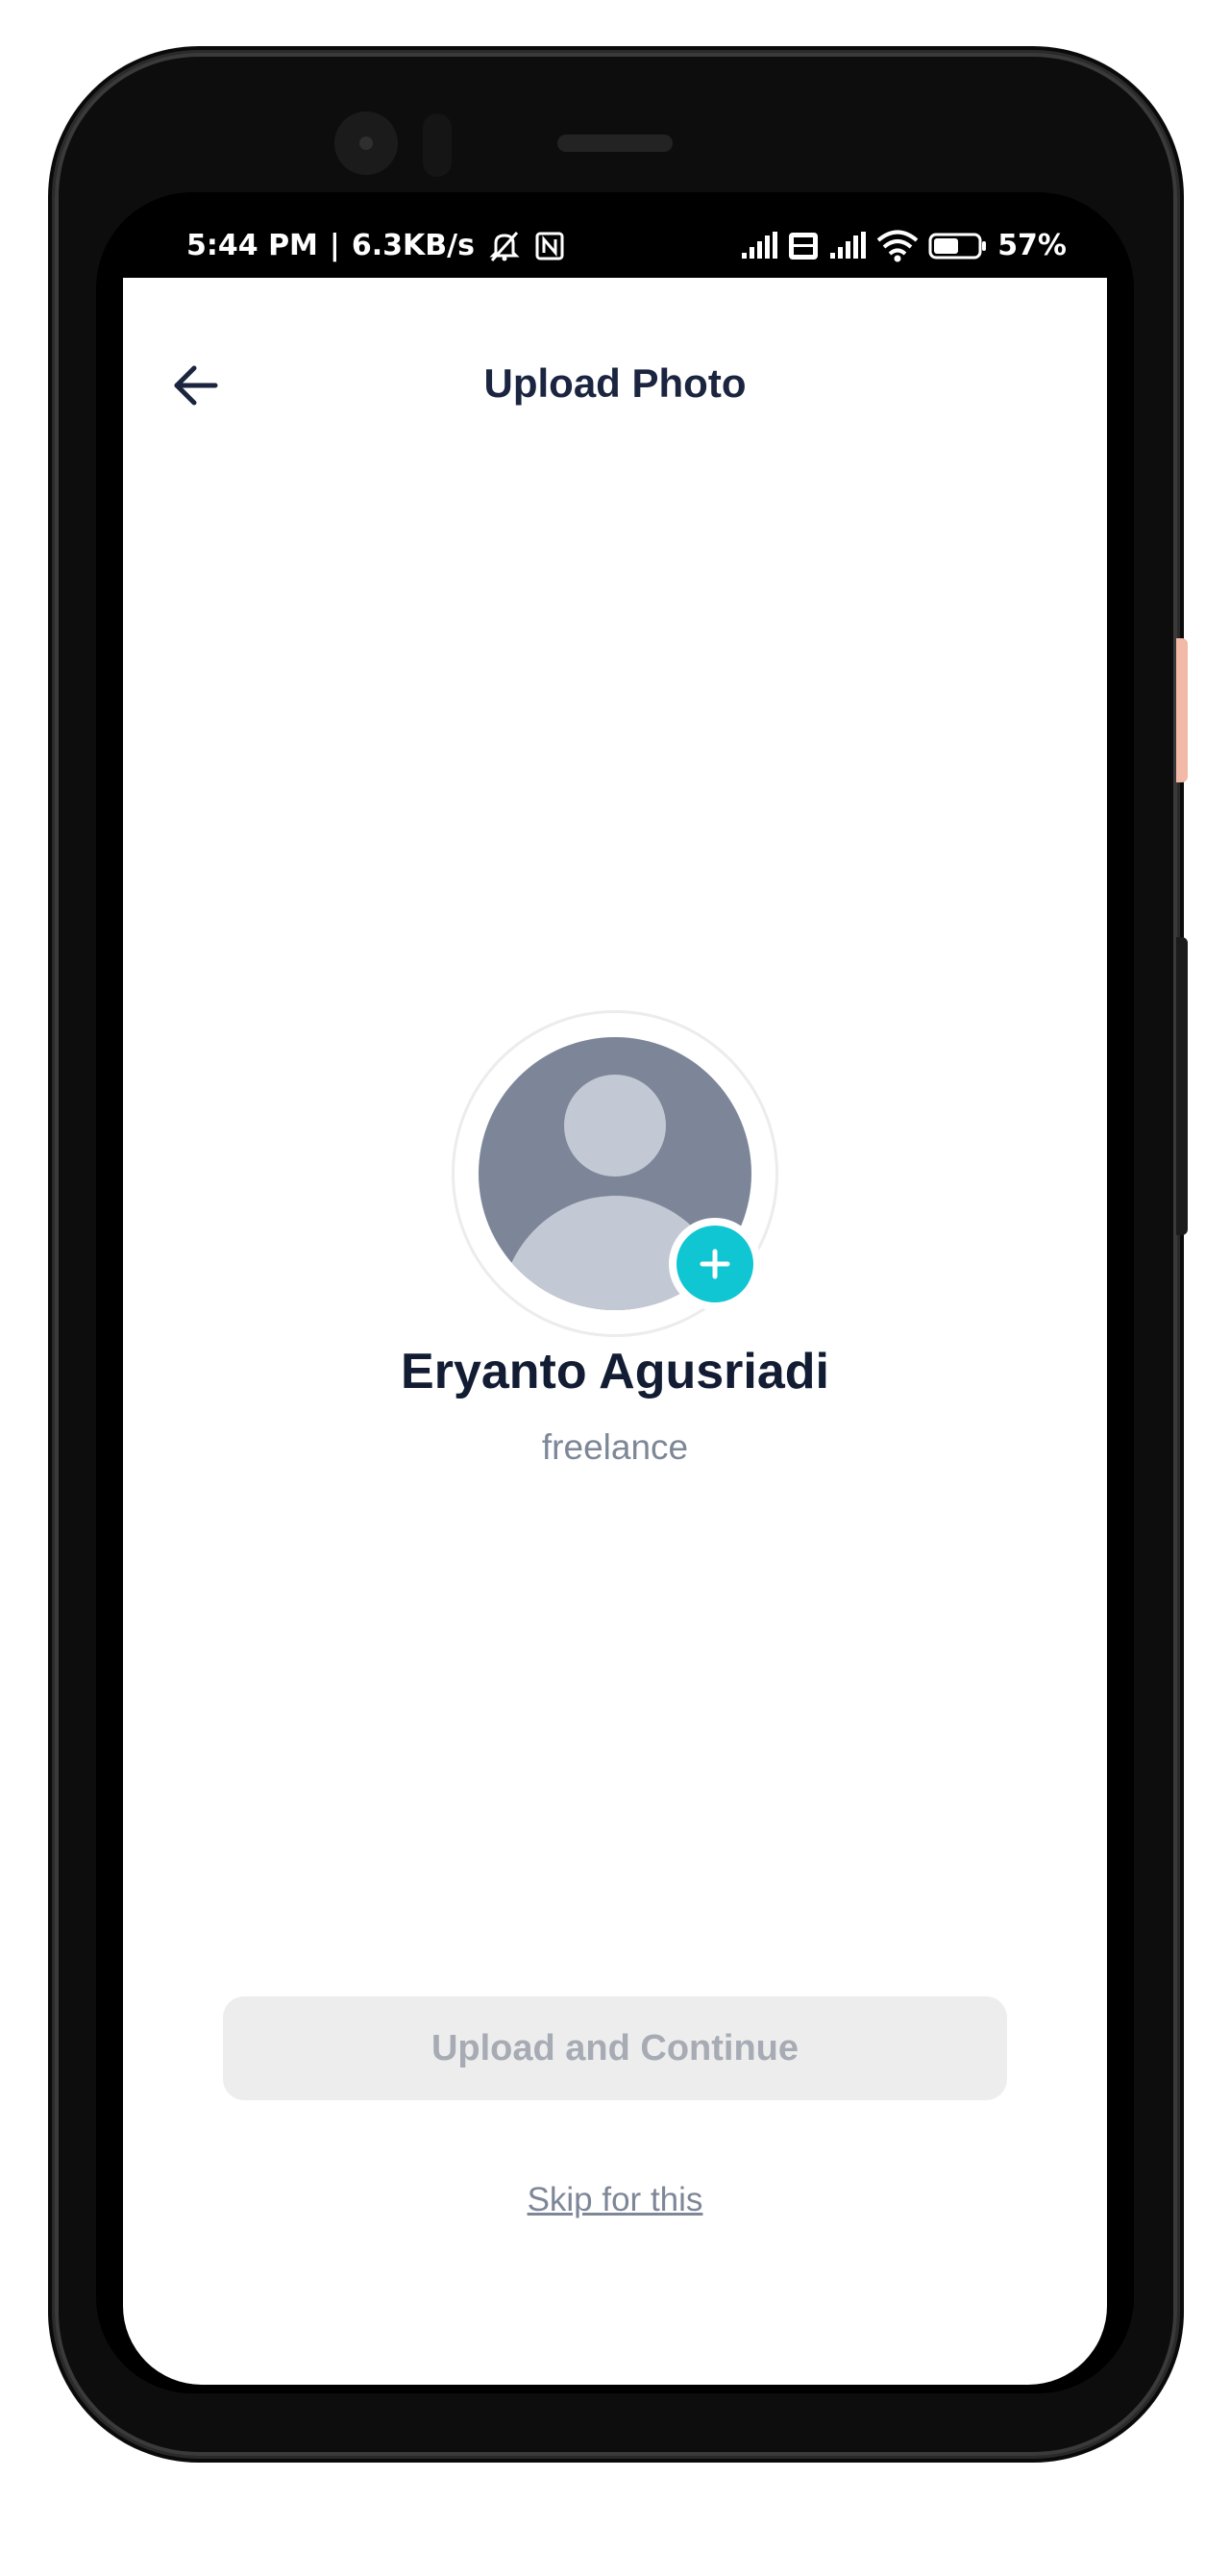 This screenshot has height=2576, width=1230. What do you see at coordinates (615, 2200) in the screenshot?
I see `skip-link: Skip for this` at bounding box center [615, 2200].